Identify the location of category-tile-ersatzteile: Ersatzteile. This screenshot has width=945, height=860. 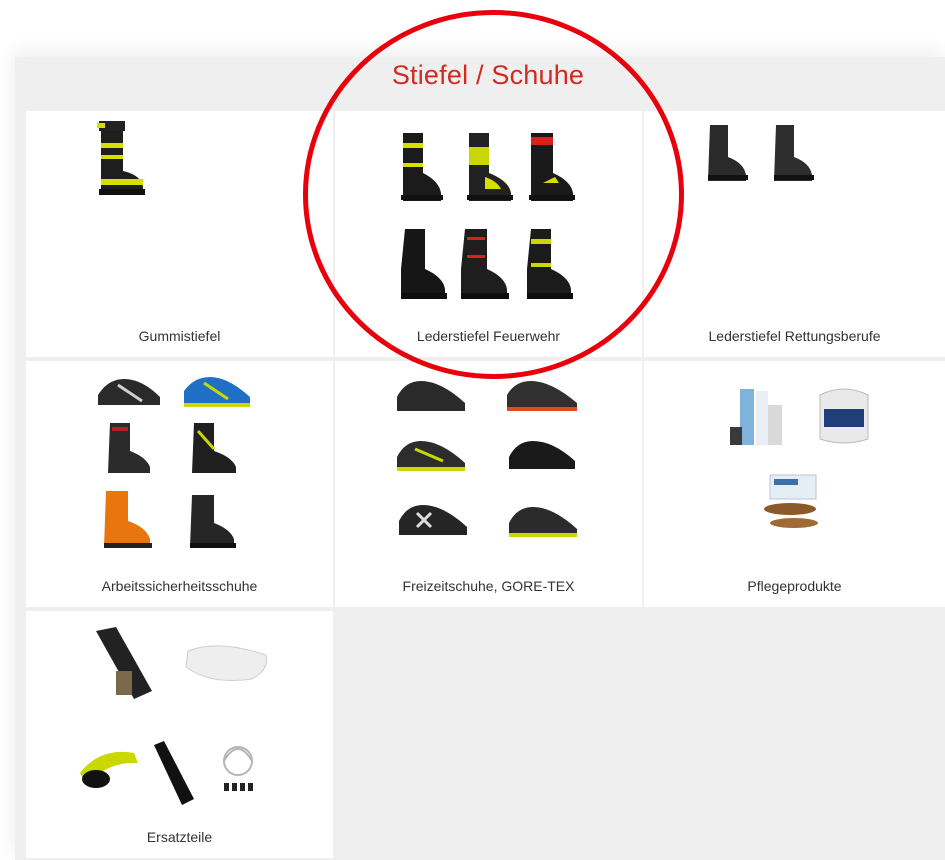
(179, 734).